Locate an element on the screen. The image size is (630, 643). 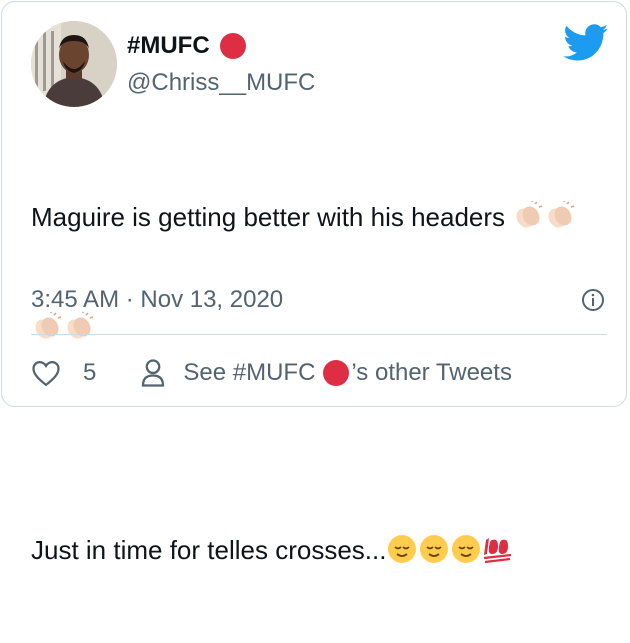
twitter-bird-icon is located at coordinates (586, 43).